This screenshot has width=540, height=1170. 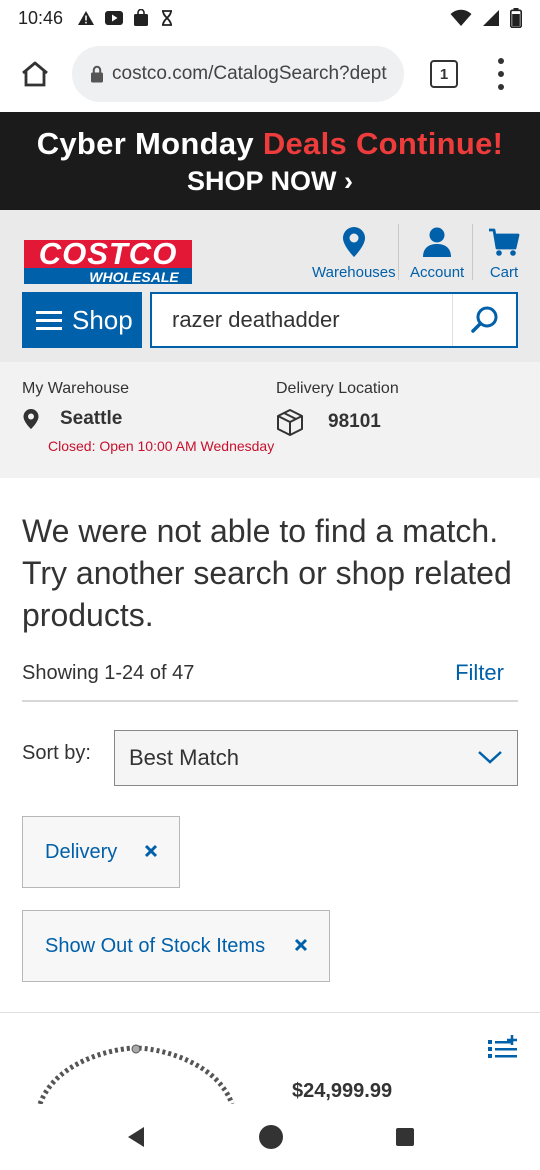 I want to click on system-nav-bar, so click(x=270, y=1137).